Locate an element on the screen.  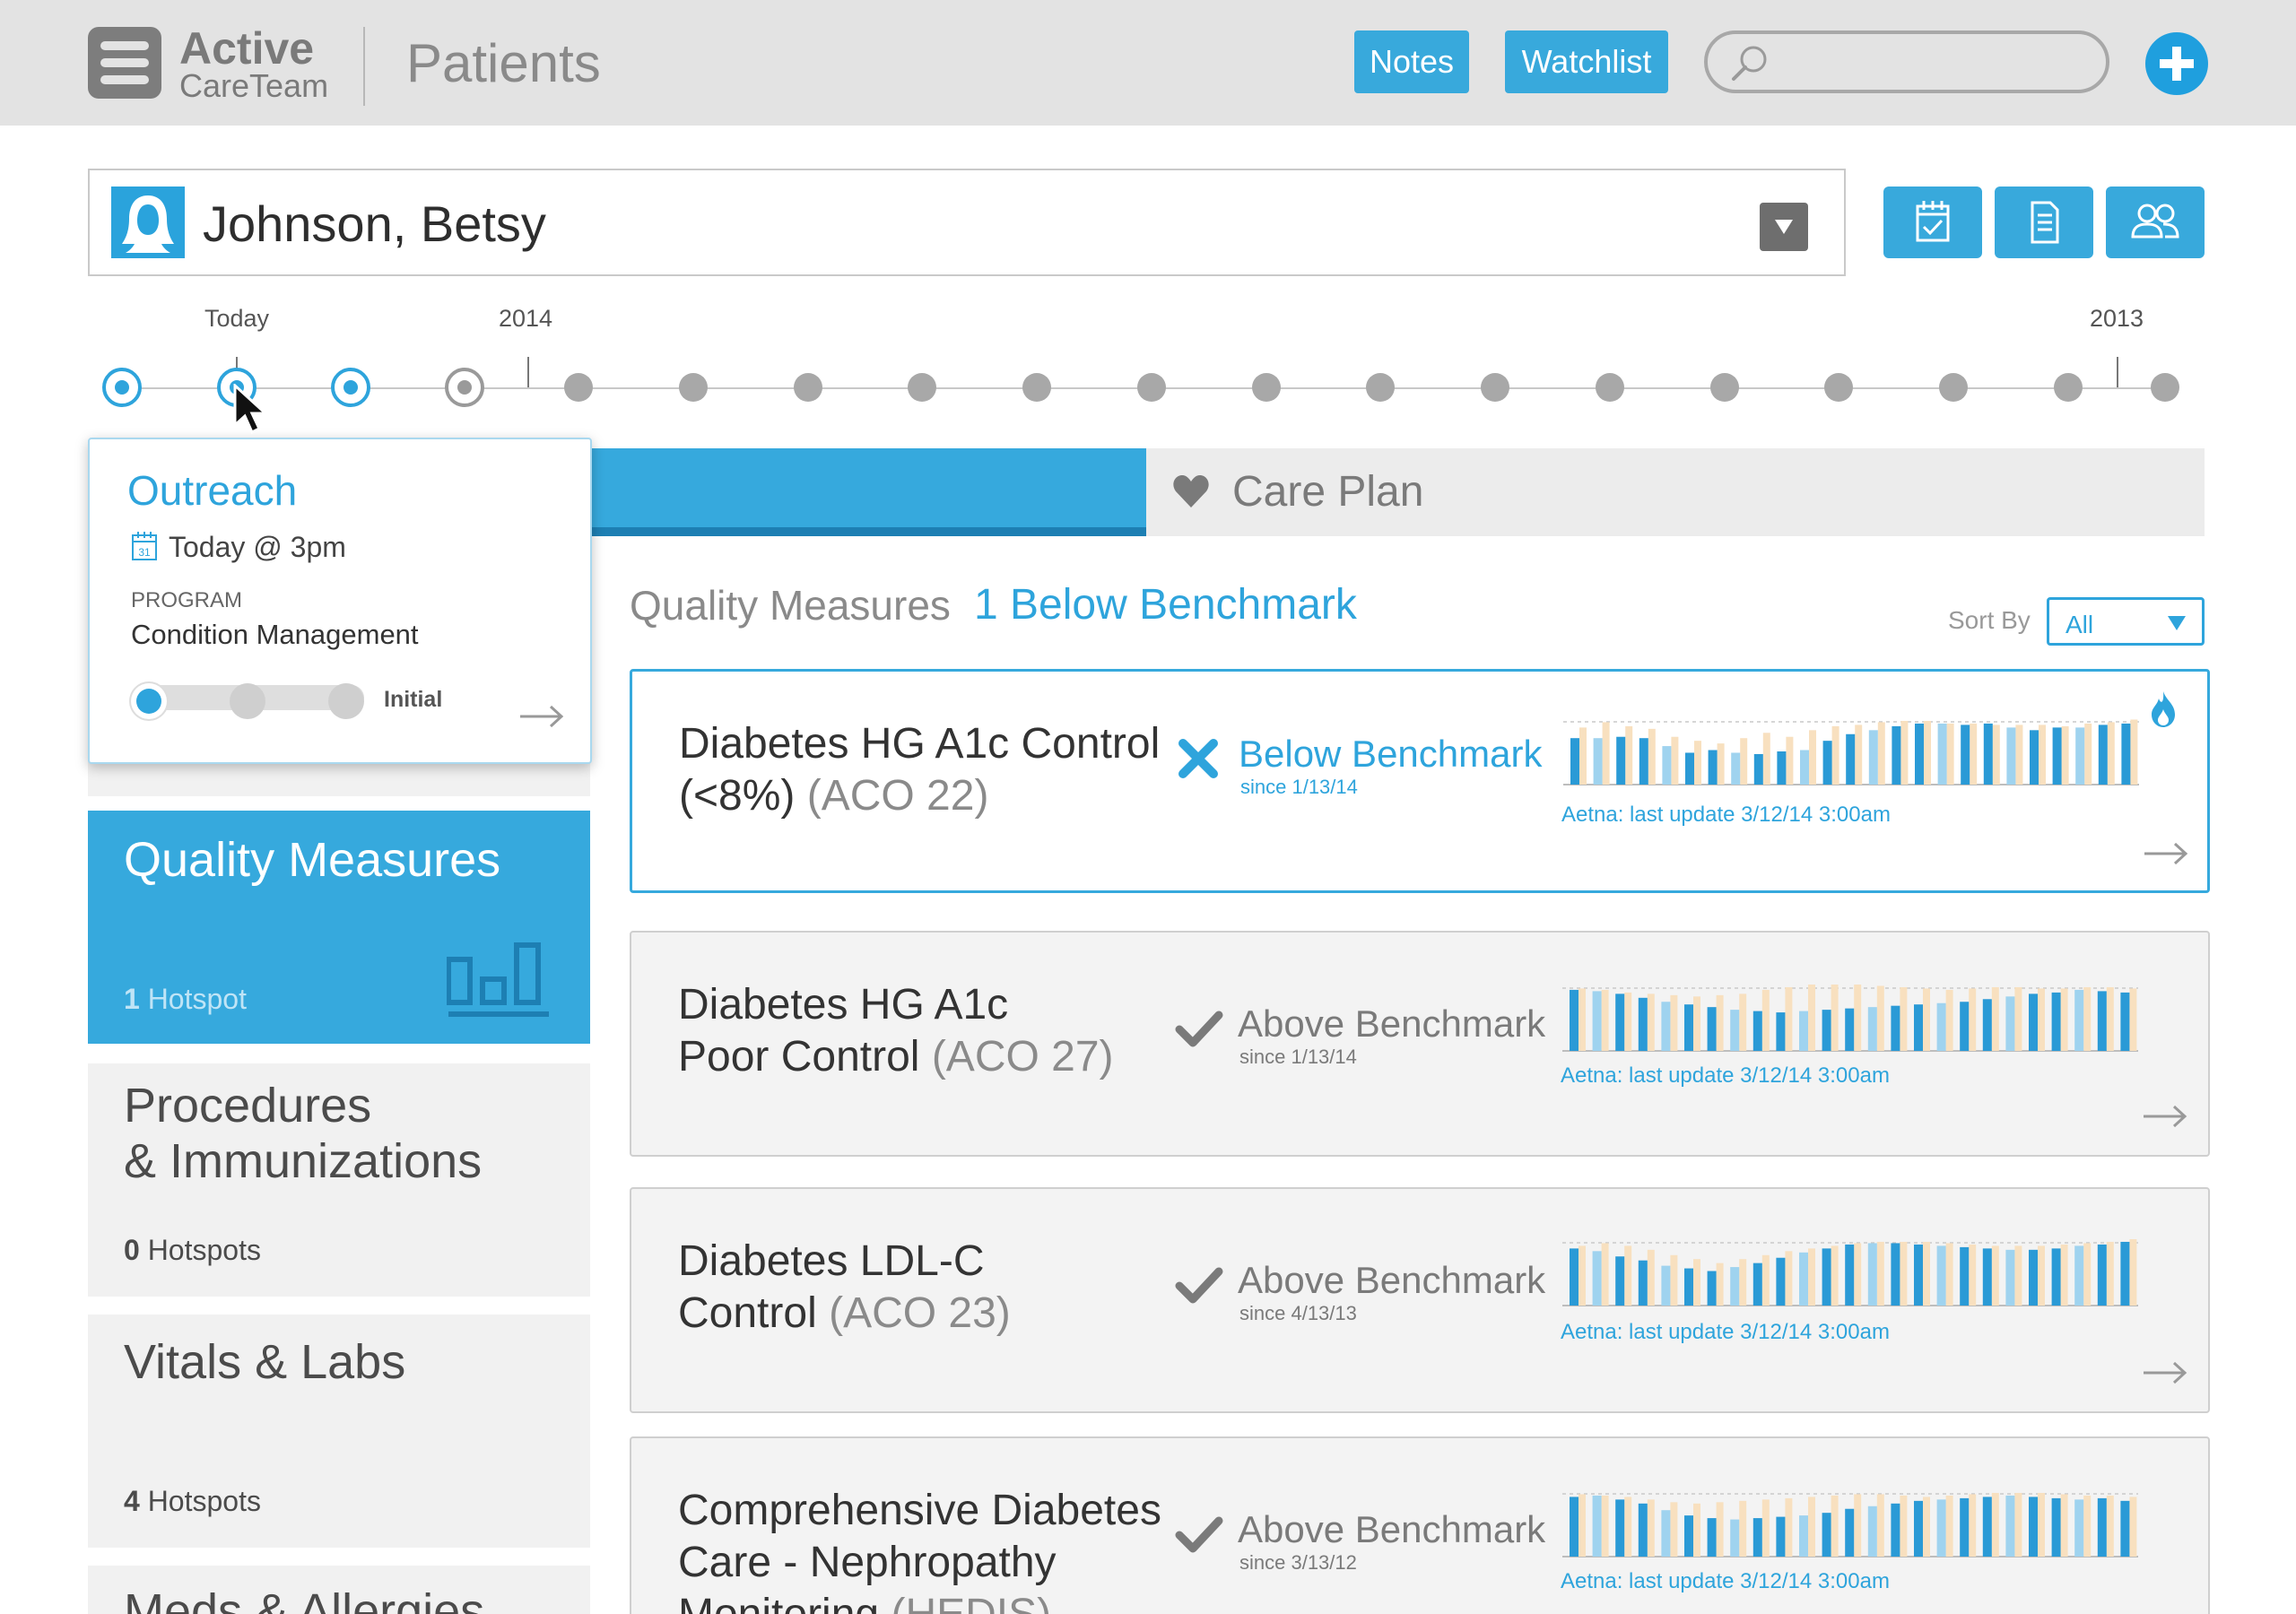
popup-program-label: PROGRAM is located at coordinates (187, 600).